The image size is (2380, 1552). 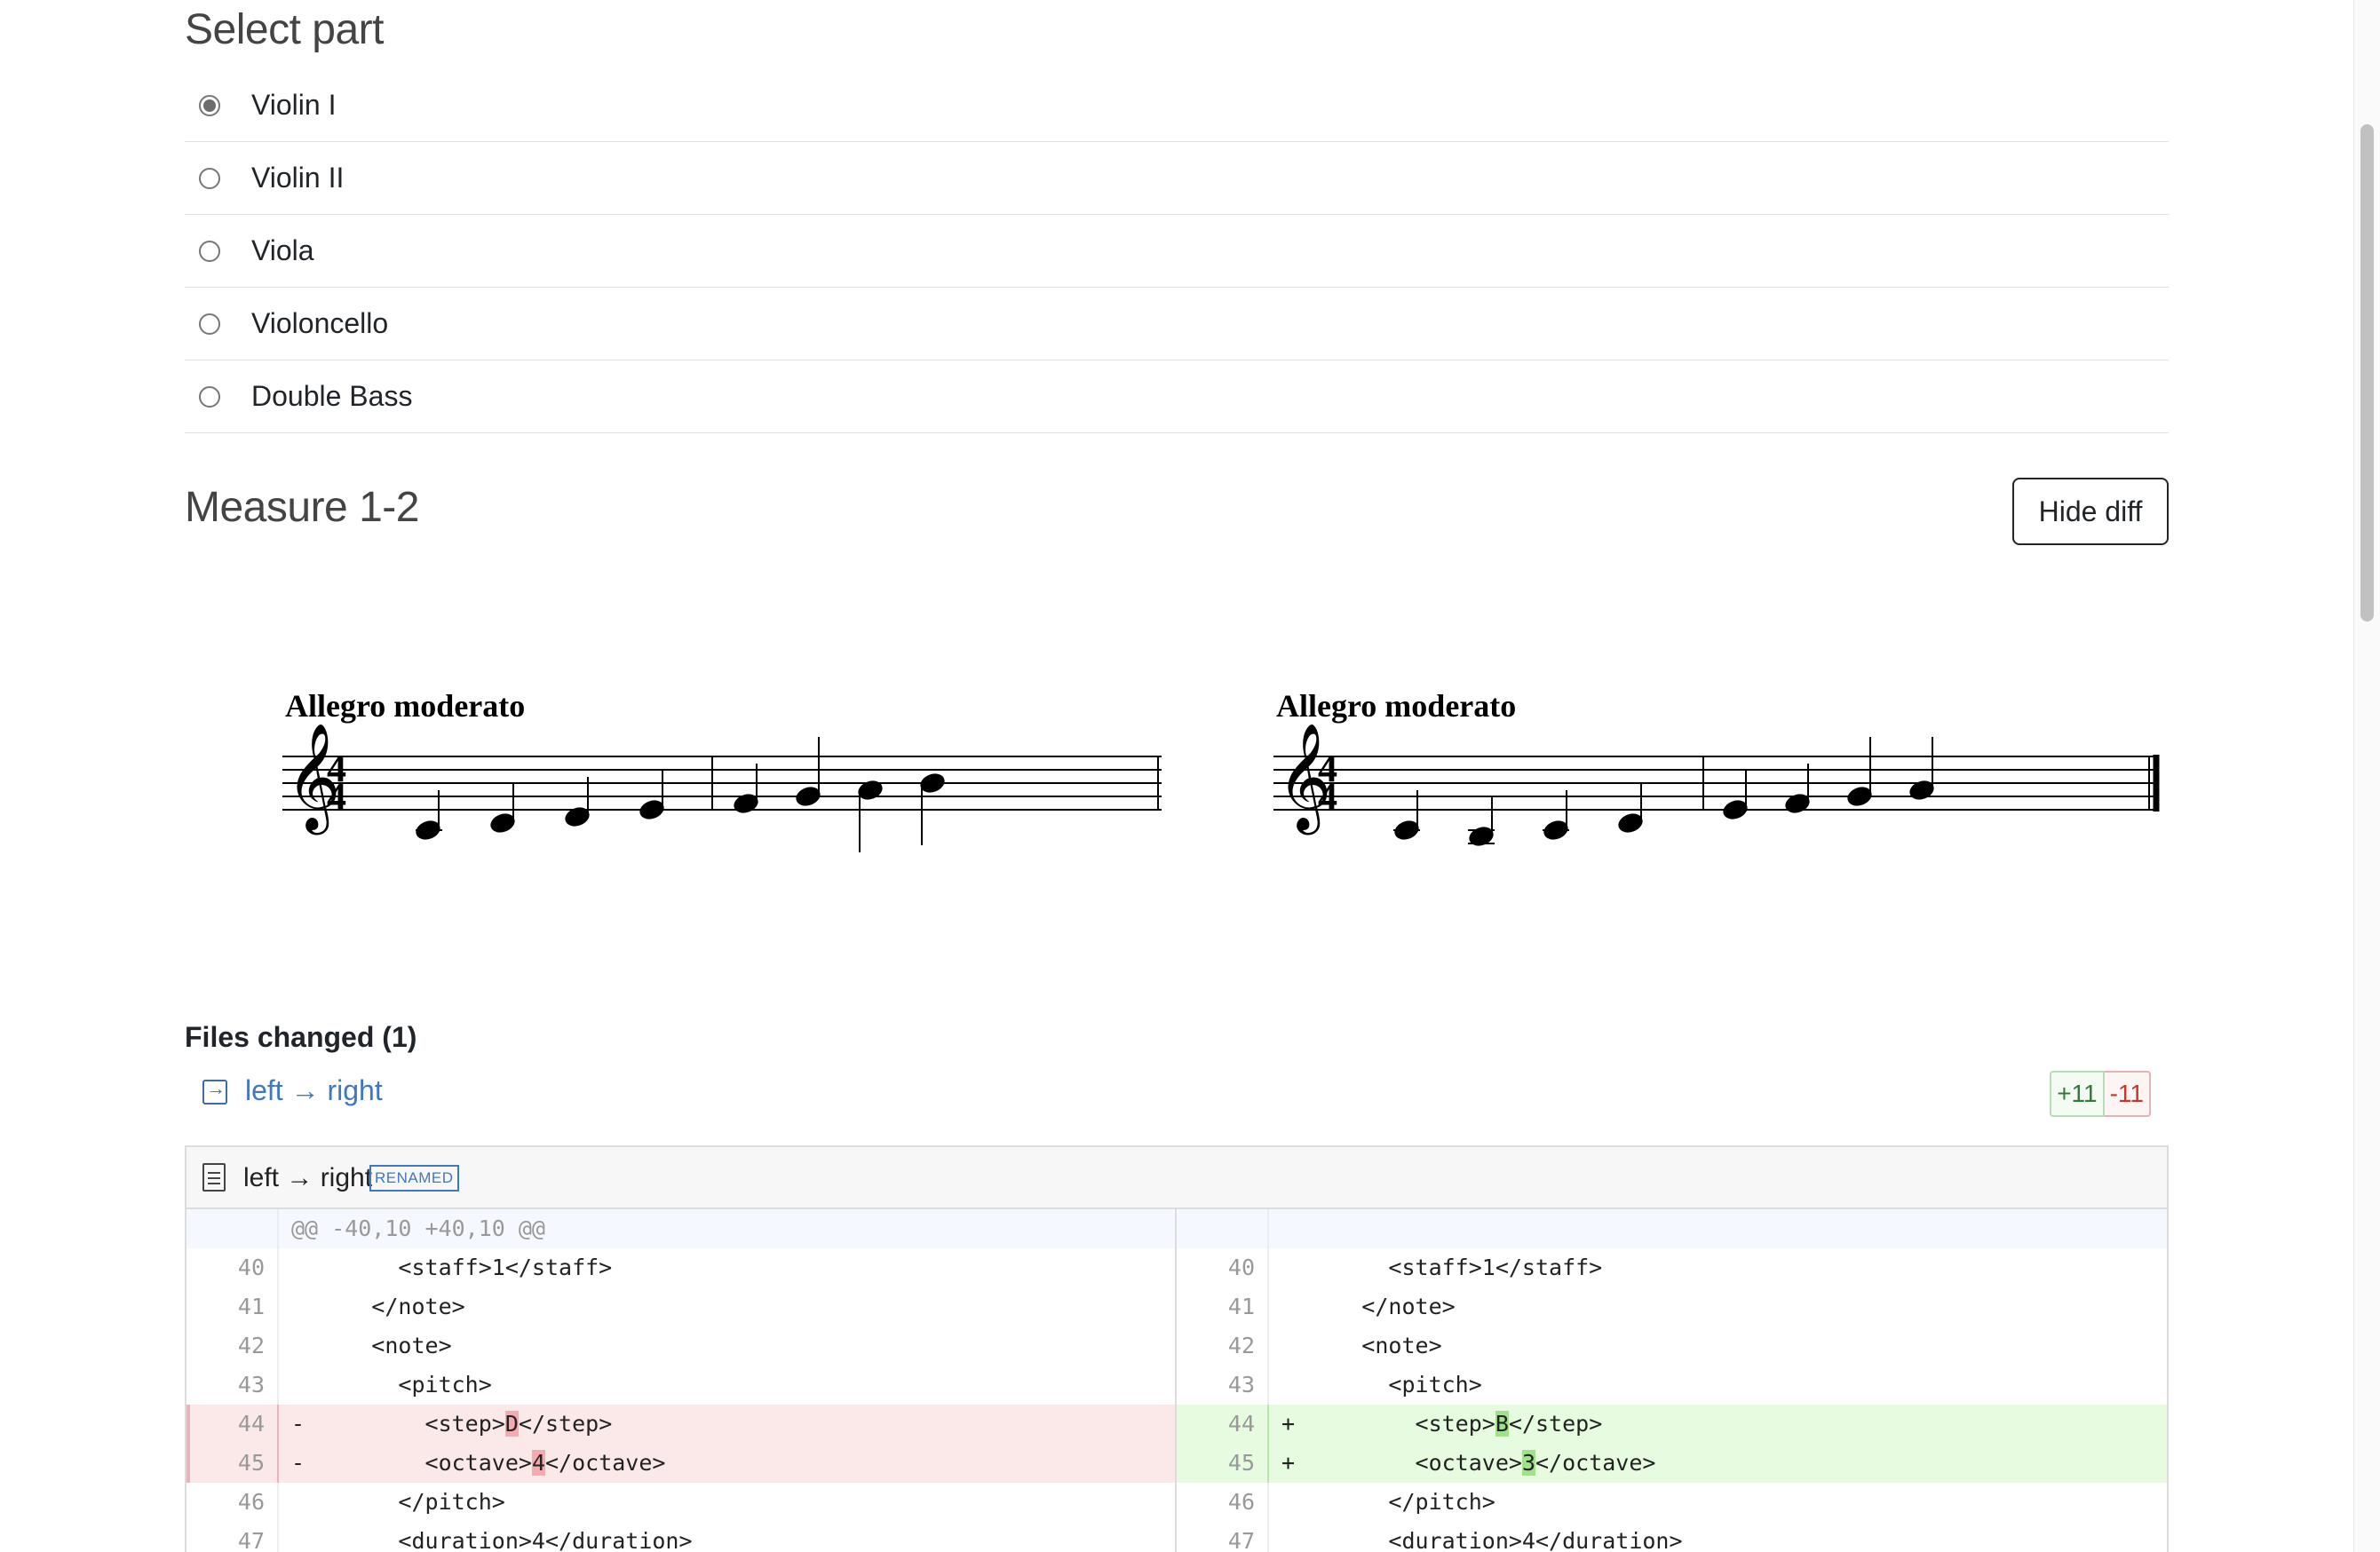 I want to click on diff-file-name: left → right, so click(x=308, y=1177).